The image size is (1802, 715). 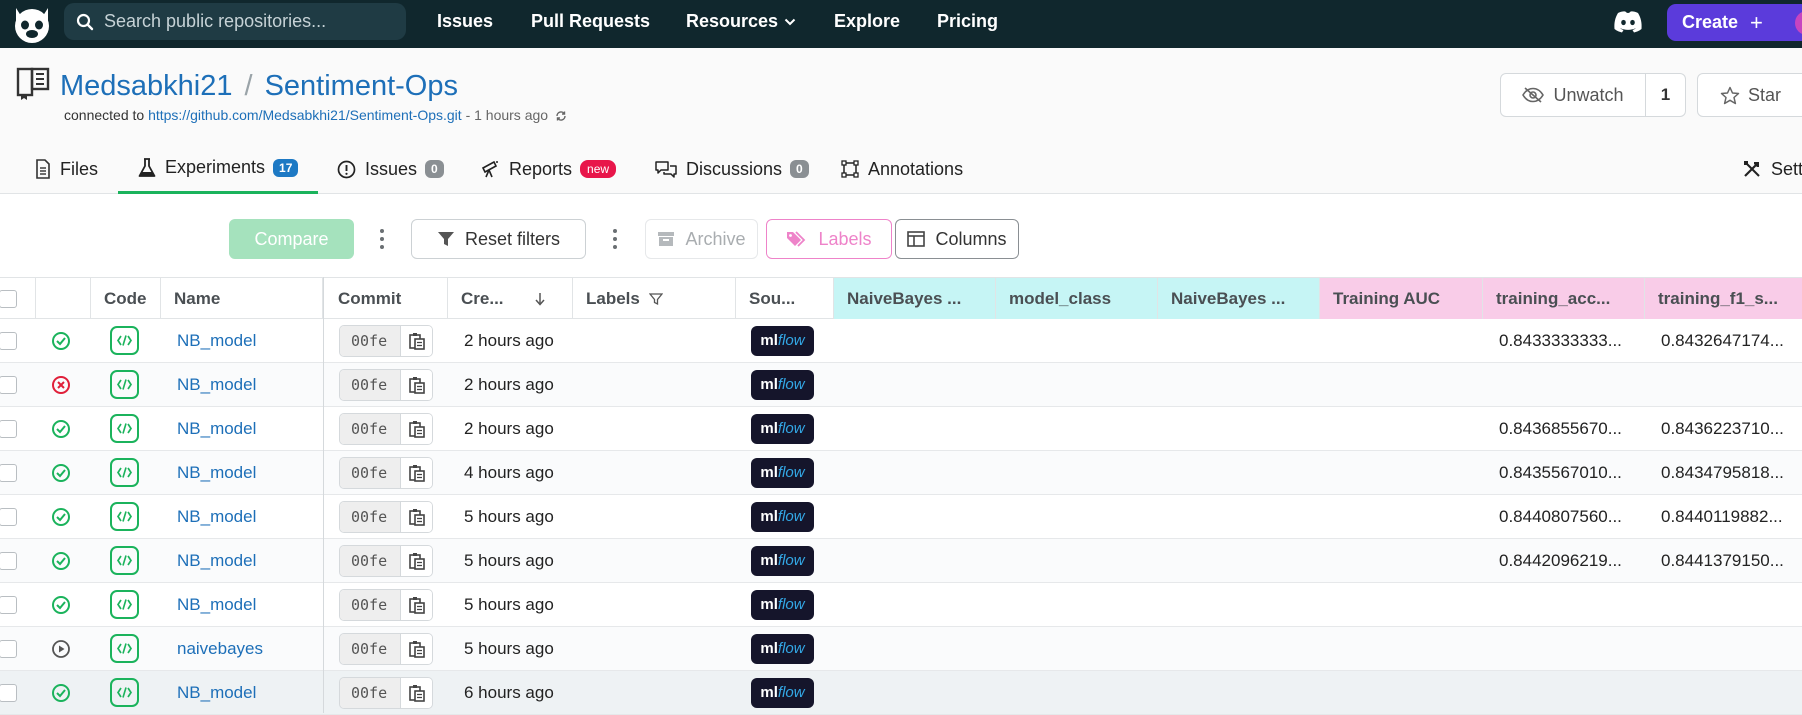 I want to click on code-header: Code, so click(x=126, y=298).